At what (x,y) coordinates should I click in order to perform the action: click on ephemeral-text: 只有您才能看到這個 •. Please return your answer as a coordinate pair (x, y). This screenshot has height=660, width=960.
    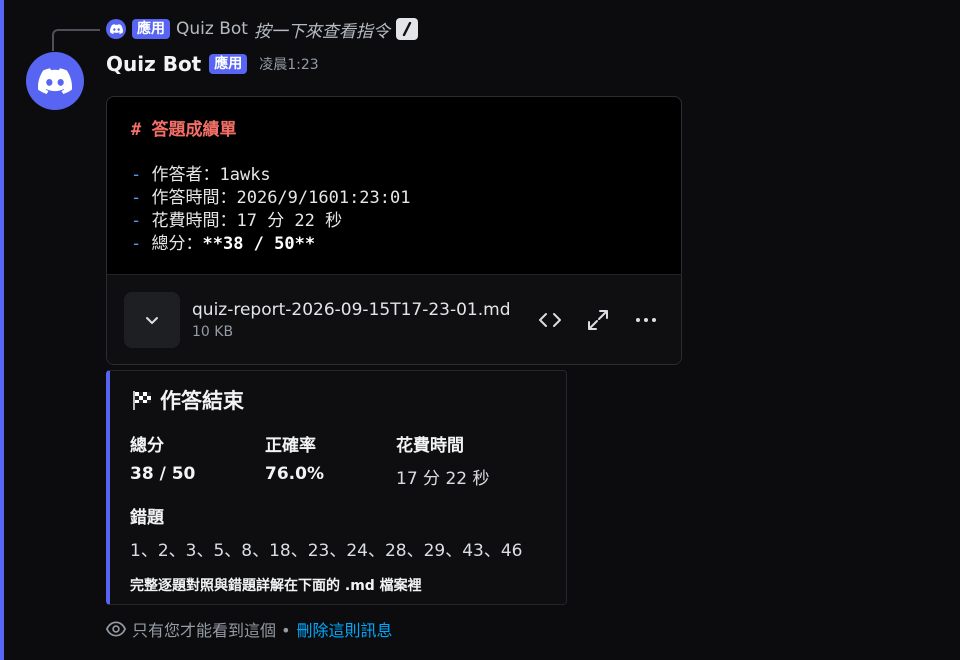
    Looking at the image, I should click on (211, 630).